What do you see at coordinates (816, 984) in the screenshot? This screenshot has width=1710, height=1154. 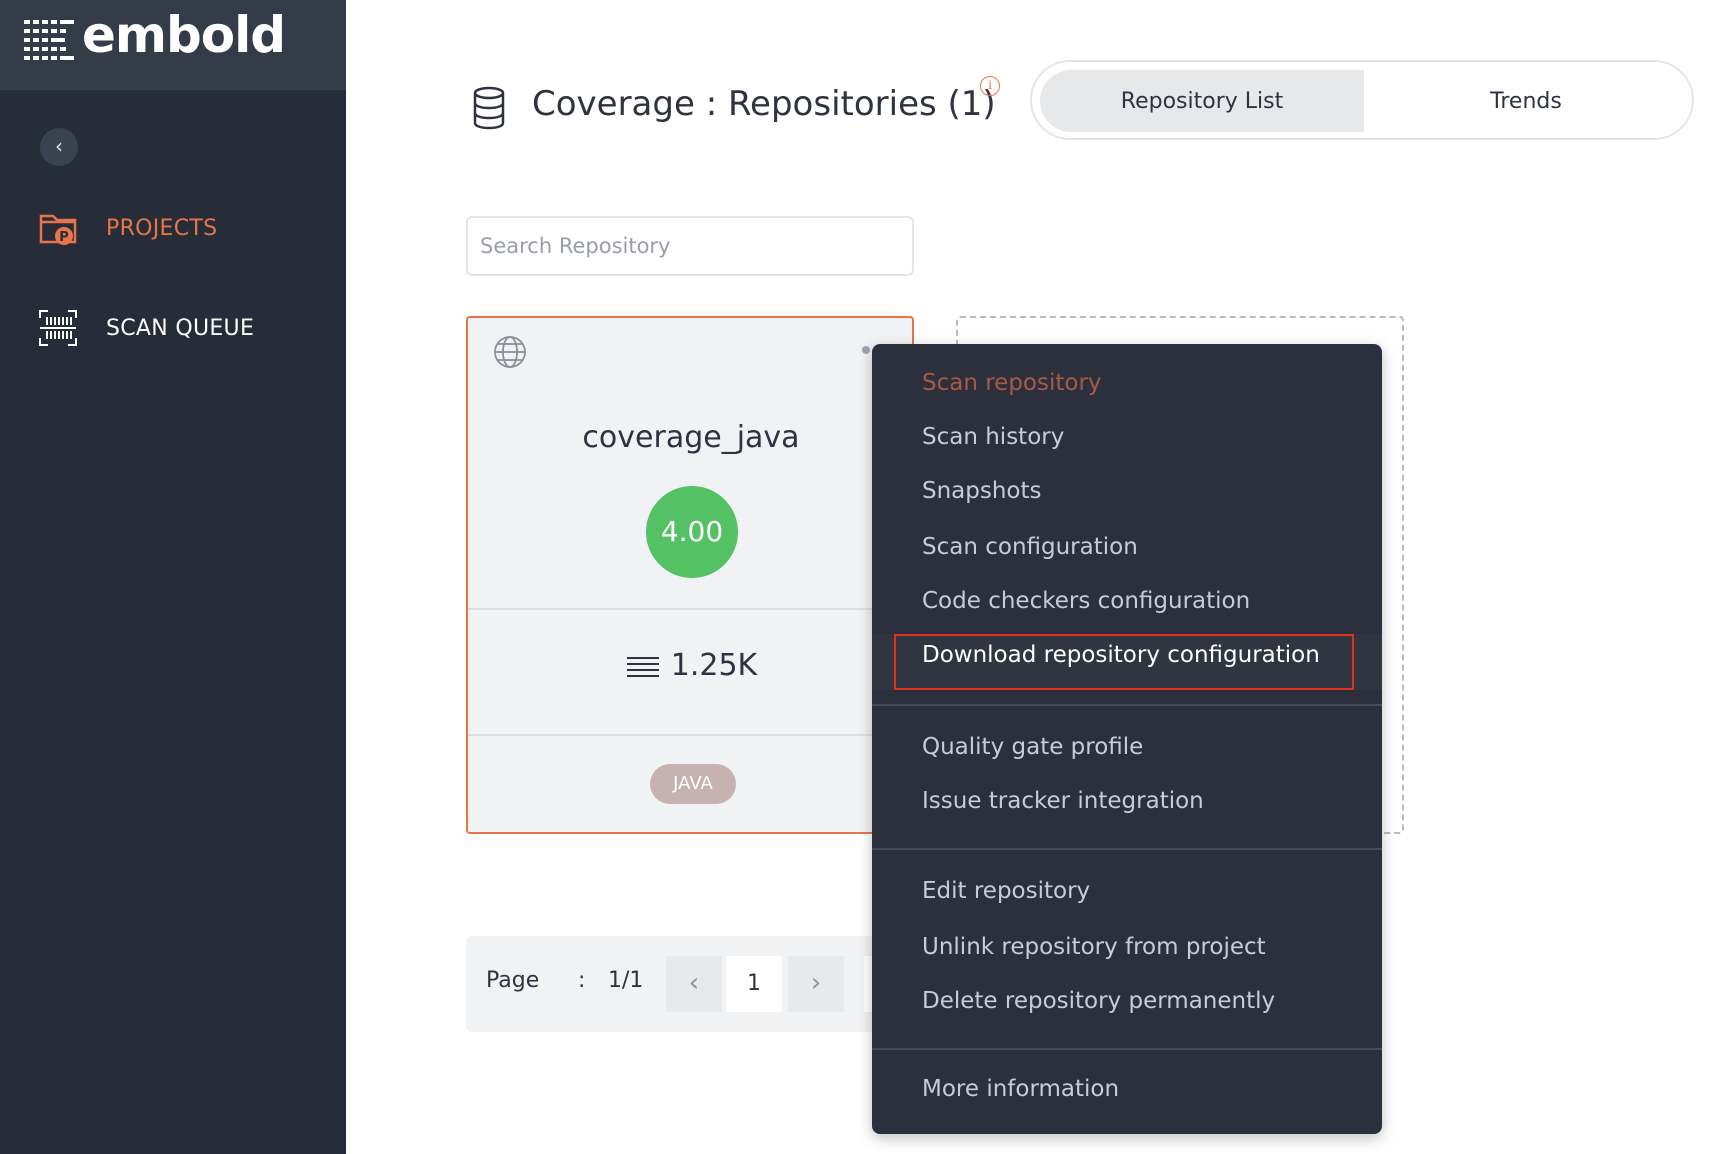 I see `next-page-button: ›` at bounding box center [816, 984].